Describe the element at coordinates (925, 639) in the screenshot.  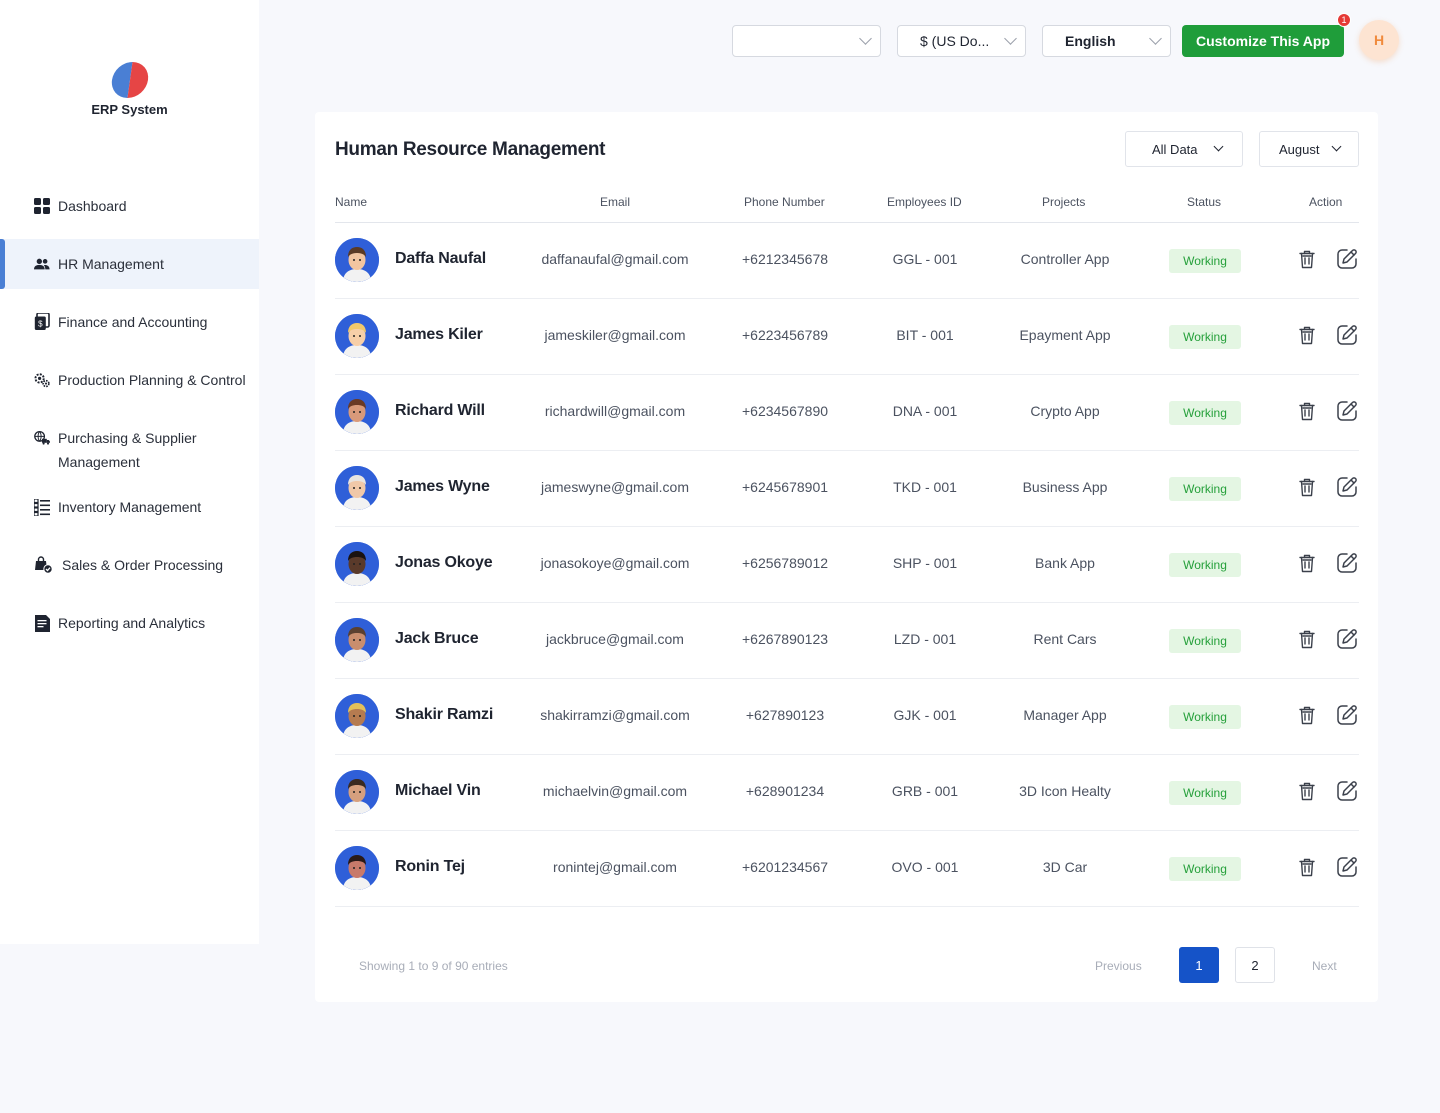
I see `employee-id: LZD - 001` at that location.